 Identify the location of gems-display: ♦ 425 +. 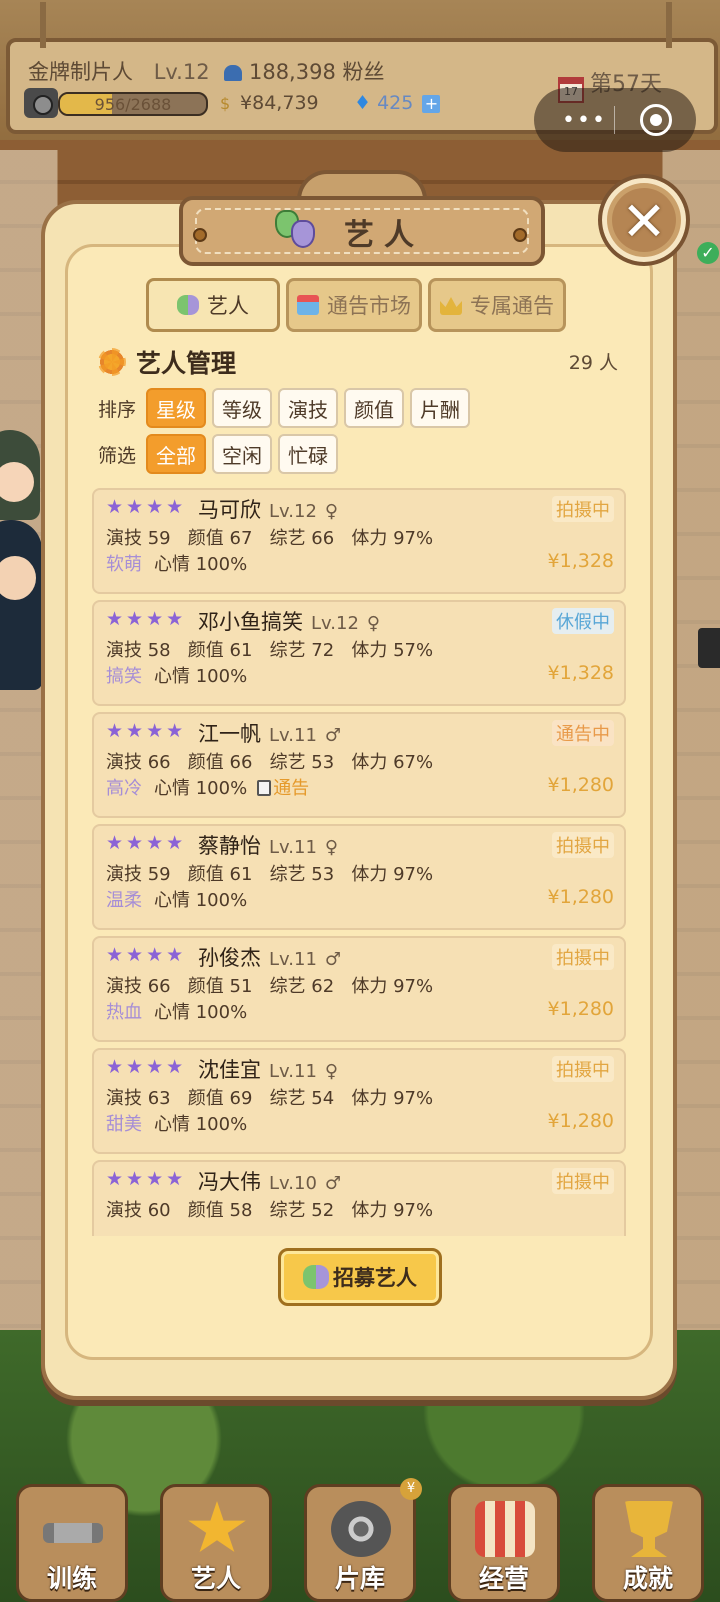
(397, 103).